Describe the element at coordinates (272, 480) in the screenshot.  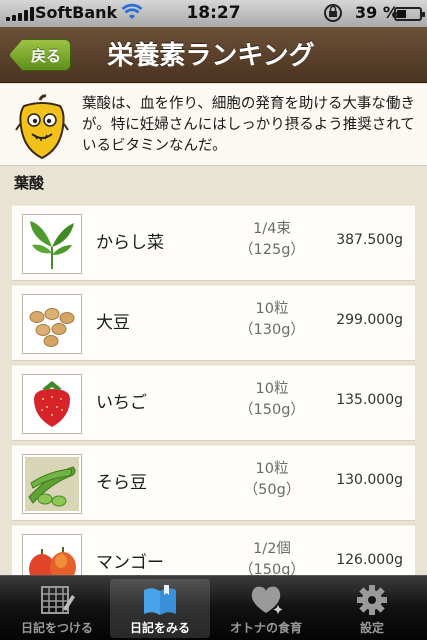
I see `food-quantity: 10粒 （50g）` at that location.